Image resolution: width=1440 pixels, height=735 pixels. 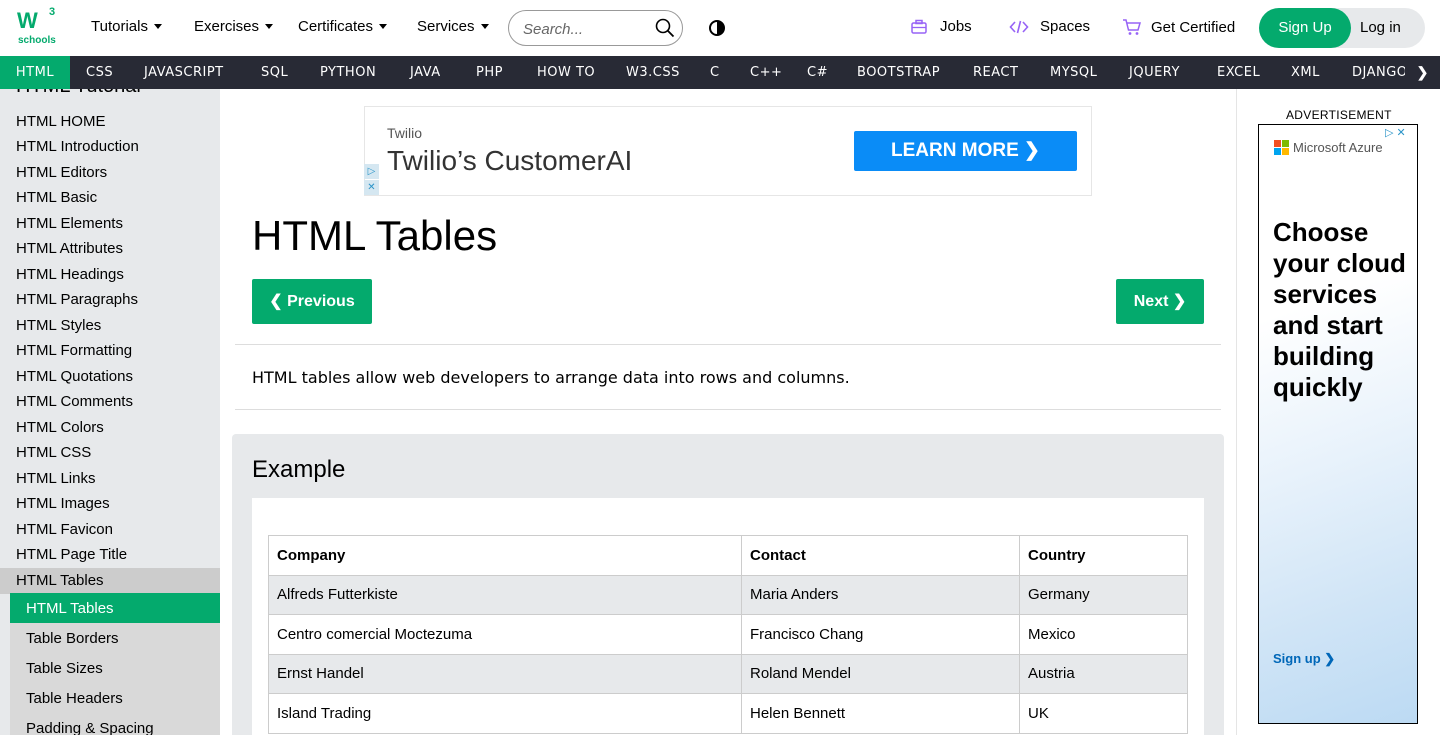 What do you see at coordinates (74, 401) in the screenshot?
I see `sidebar-item-html-comments: HTML Comments` at bounding box center [74, 401].